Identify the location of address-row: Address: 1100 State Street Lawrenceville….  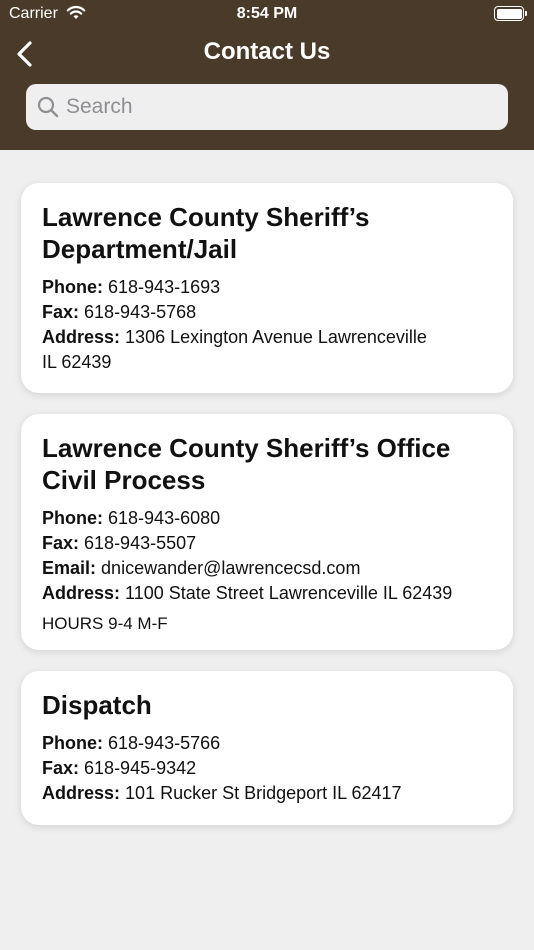
(267, 593).